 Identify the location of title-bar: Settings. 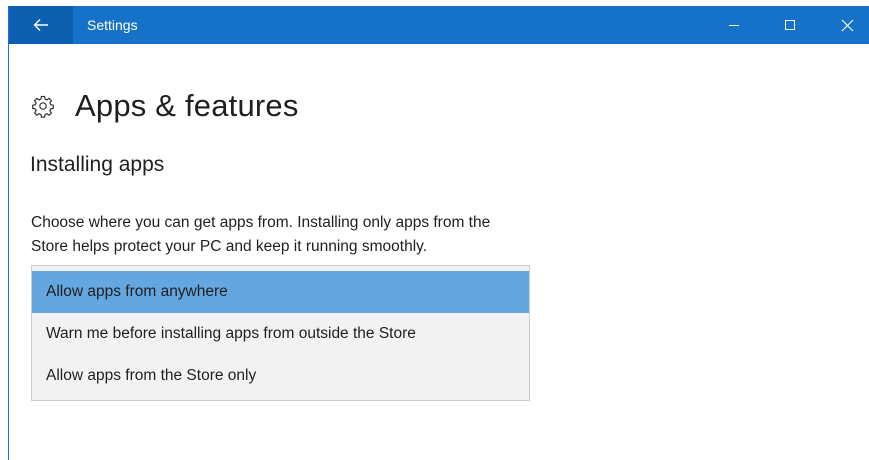
(439, 25).